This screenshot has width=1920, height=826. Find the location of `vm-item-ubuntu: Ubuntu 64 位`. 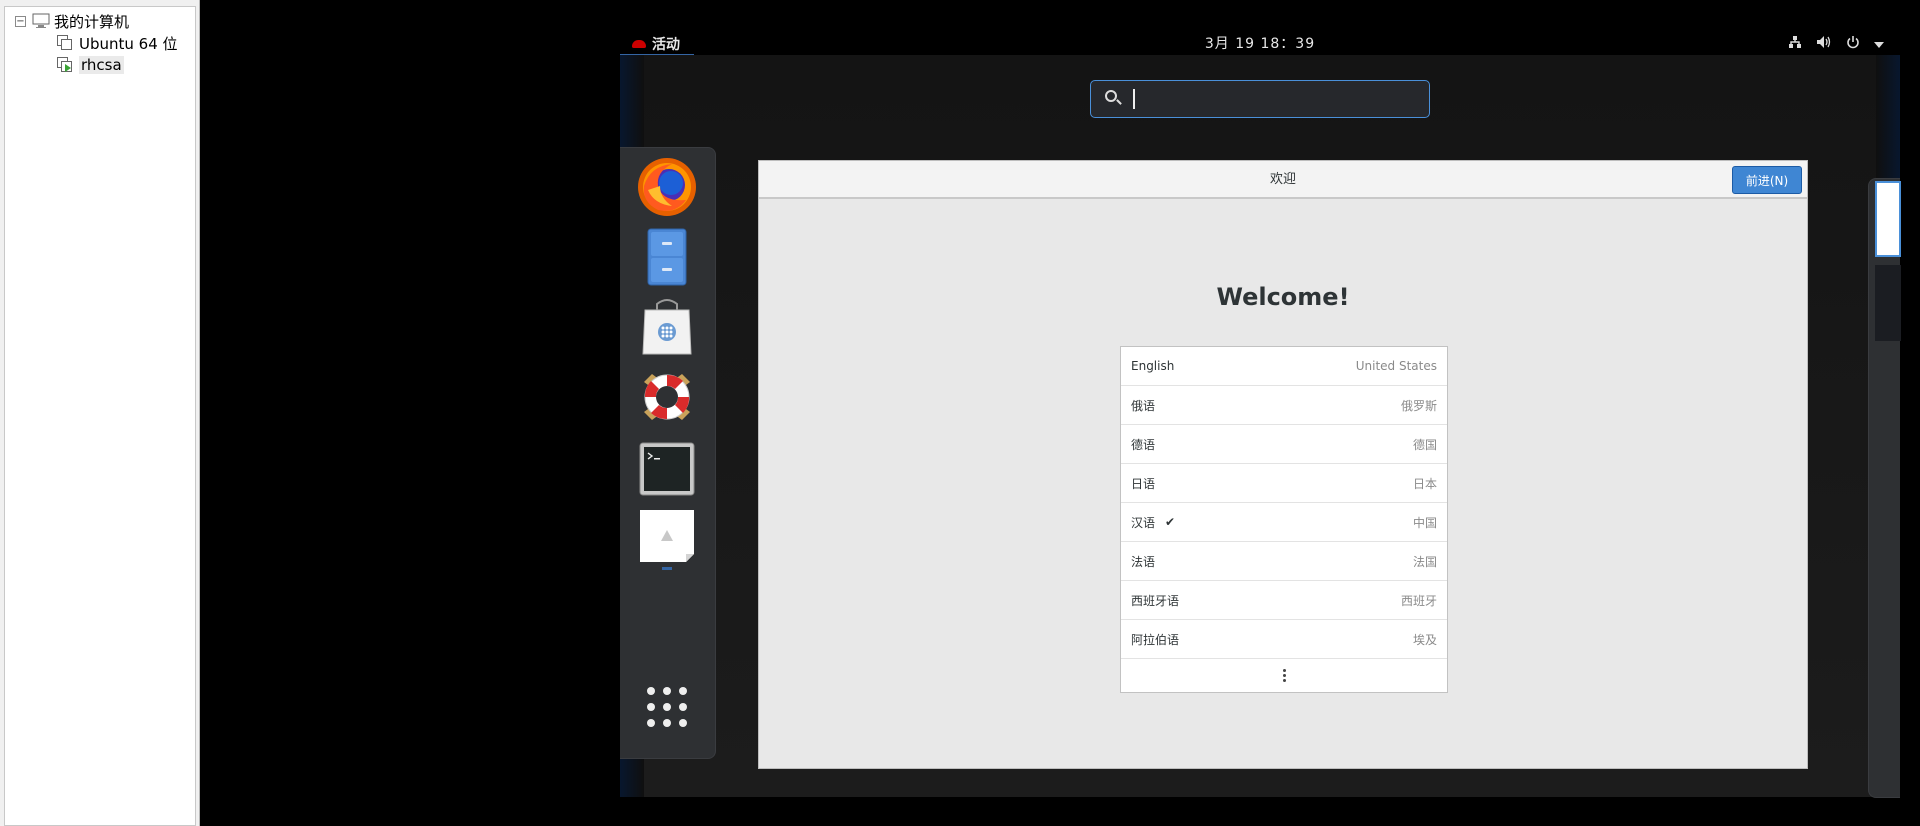

vm-item-ubuntu: Ubuntu 64 位 is located at coordinates (117, 43).